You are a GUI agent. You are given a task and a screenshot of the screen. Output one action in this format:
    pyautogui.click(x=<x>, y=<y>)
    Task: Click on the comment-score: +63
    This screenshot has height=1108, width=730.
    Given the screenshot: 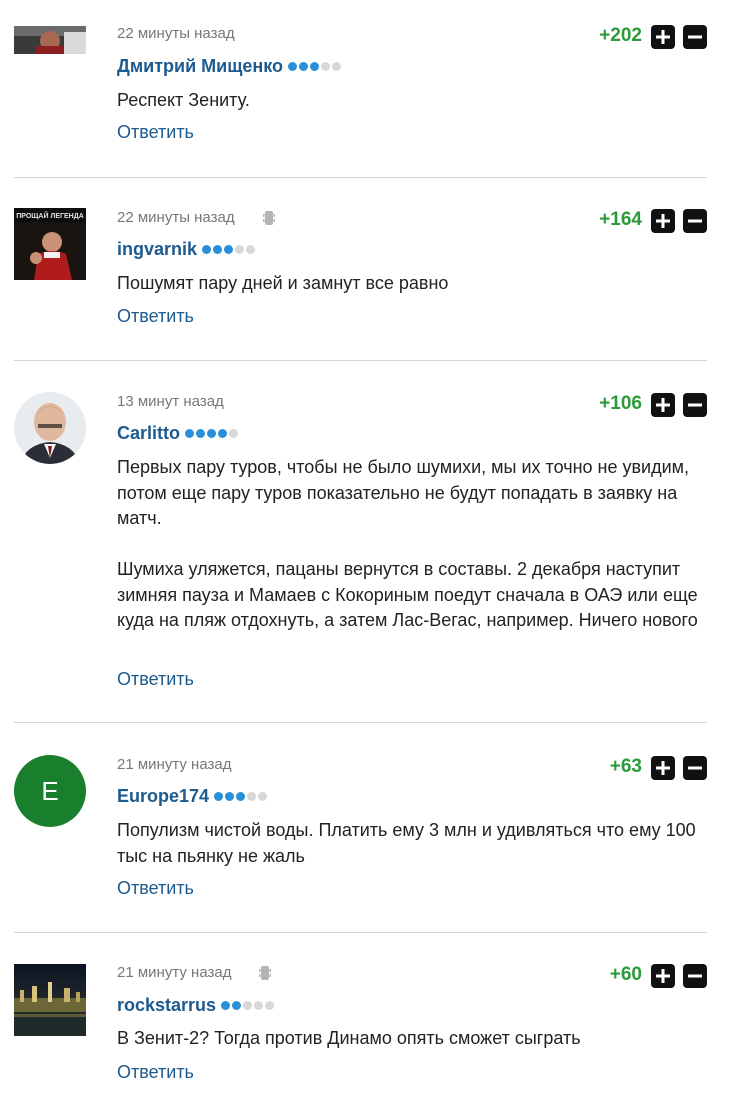 What is the action you would take?
    pyautogui.click(x=625, y=766)
    